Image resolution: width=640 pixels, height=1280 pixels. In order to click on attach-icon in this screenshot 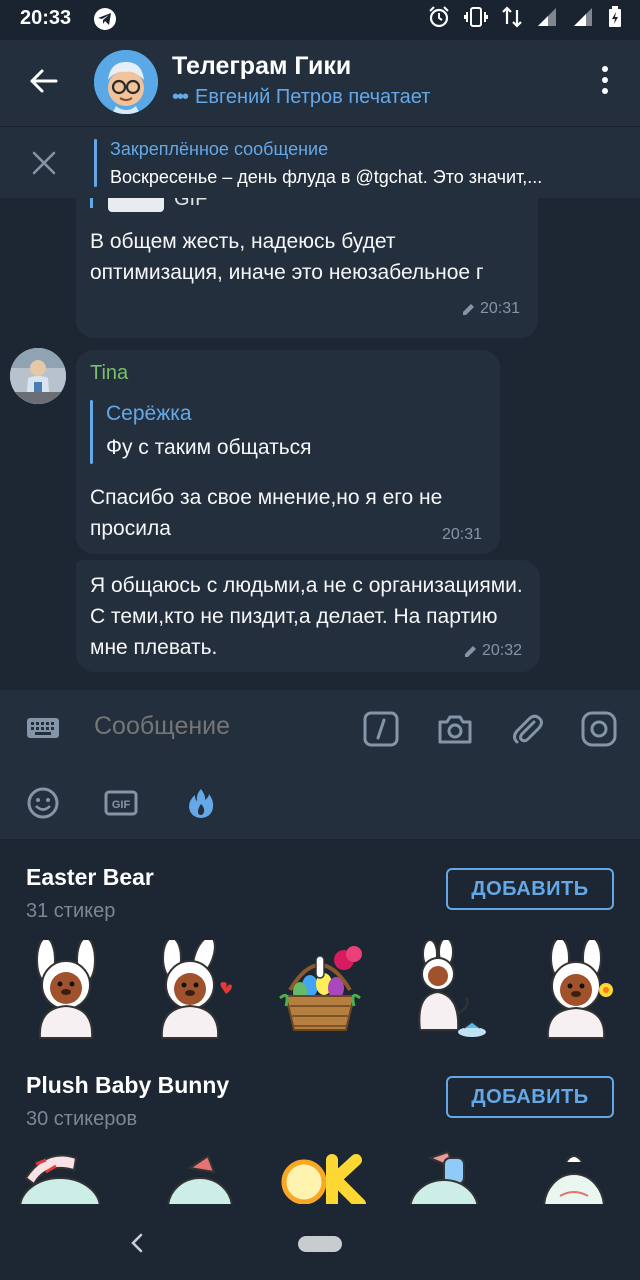, I will do `click(527, 729)`.